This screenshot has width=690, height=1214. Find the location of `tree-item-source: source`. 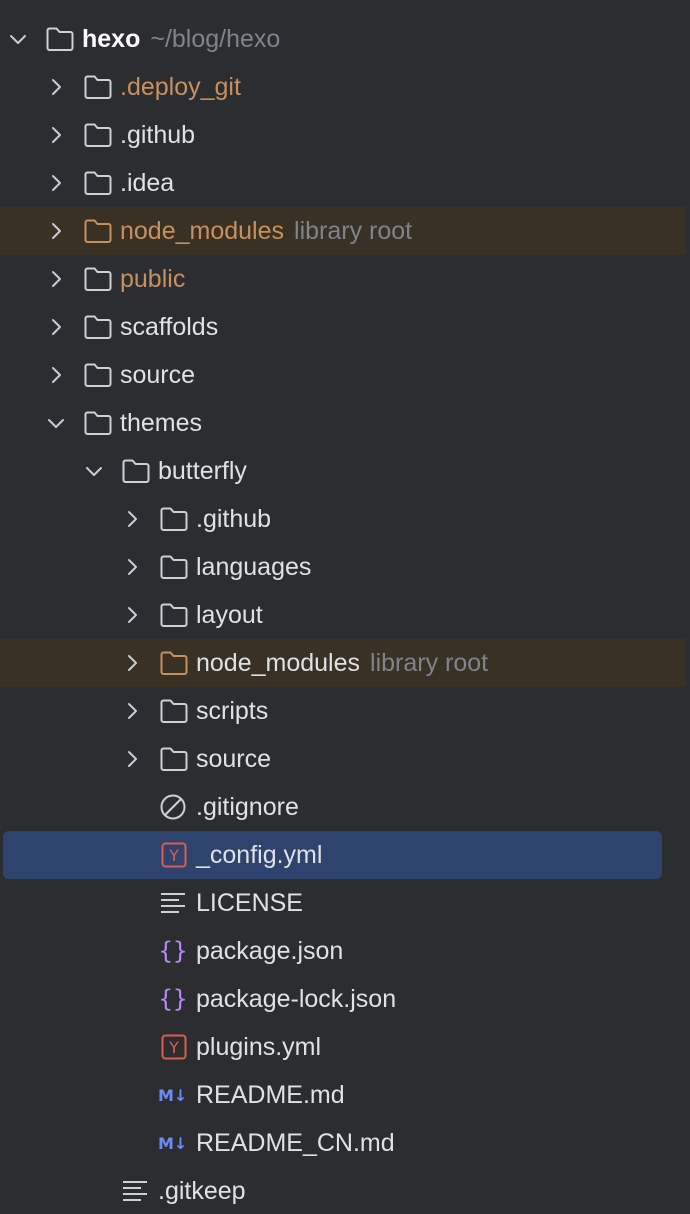

tree-item-source: source is located at coordinates (345, 375).